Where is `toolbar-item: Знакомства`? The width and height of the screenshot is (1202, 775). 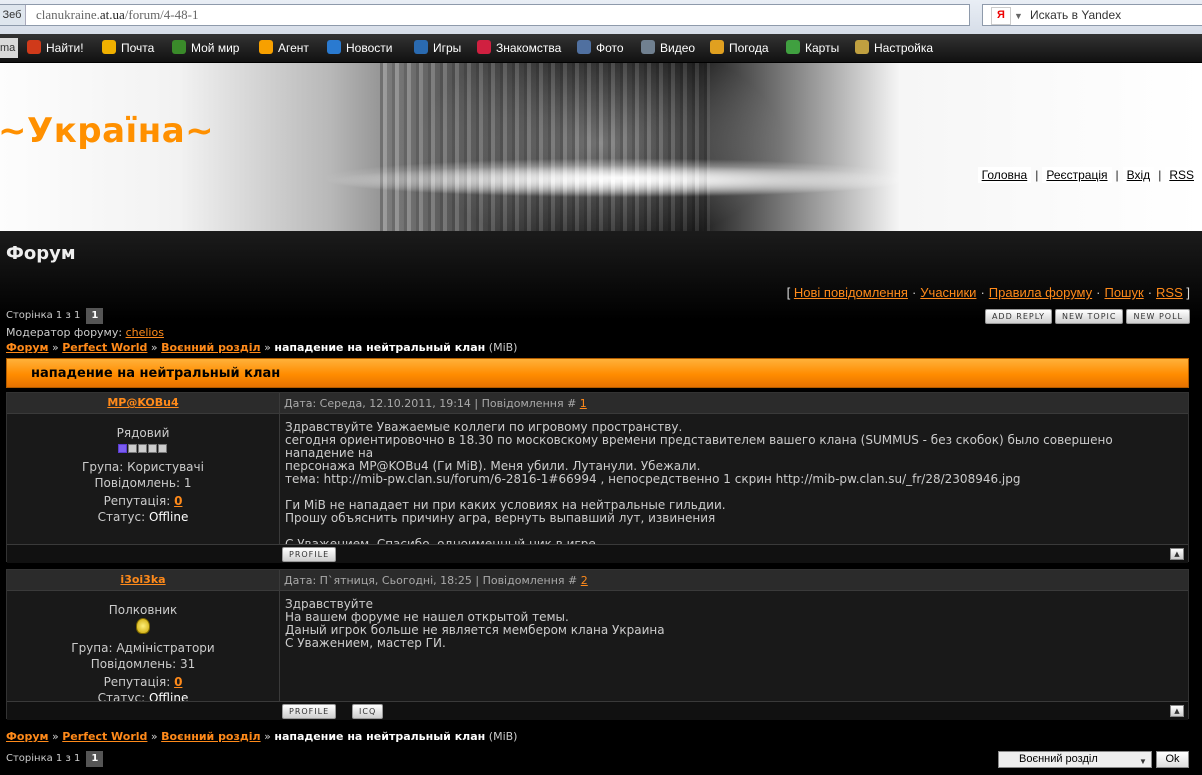
toolbar-item: Знакомства is located at coordinates (519, 48).